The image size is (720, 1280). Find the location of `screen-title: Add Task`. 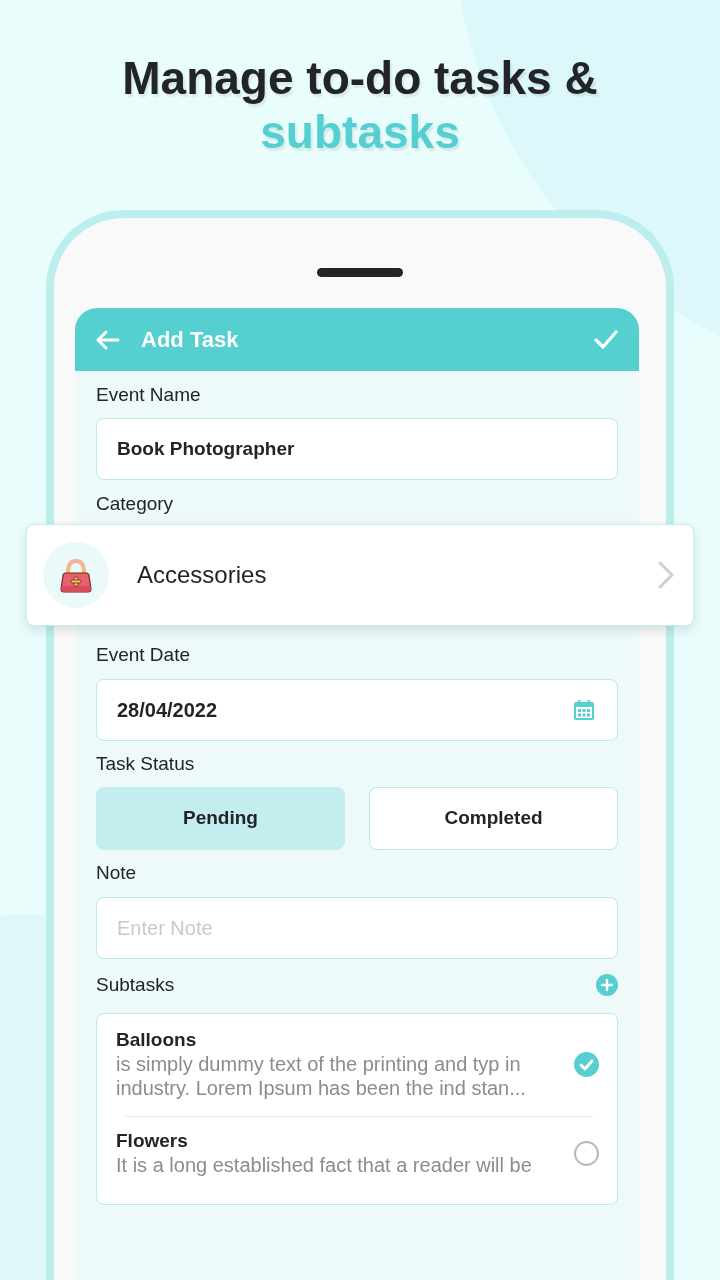

screen-title: Add Task is located at coordinates (190, 340).